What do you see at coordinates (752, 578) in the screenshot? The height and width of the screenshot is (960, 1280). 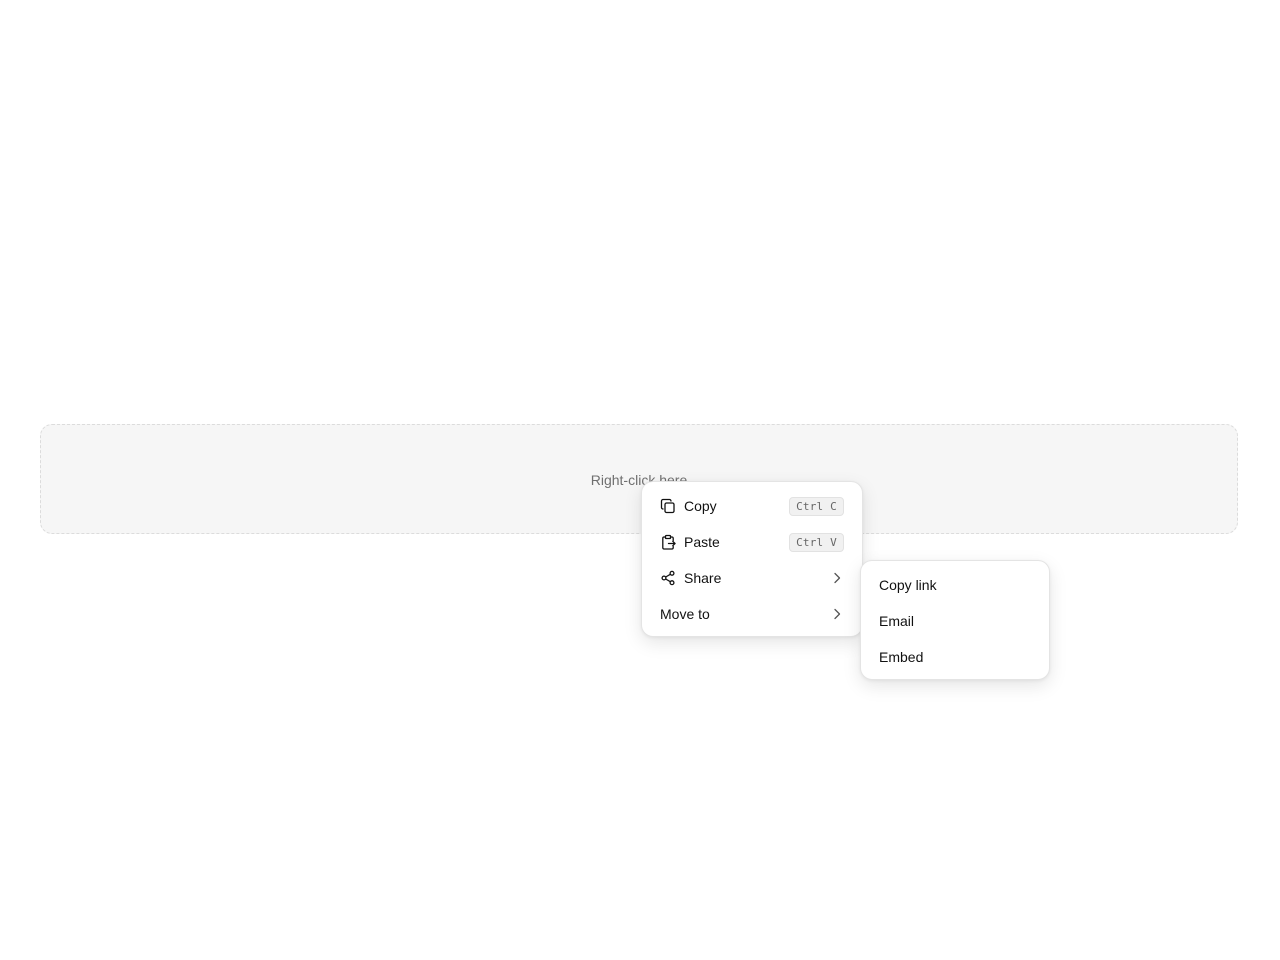 I see `menu-item-share: Share` at bounding box center [752, 578].